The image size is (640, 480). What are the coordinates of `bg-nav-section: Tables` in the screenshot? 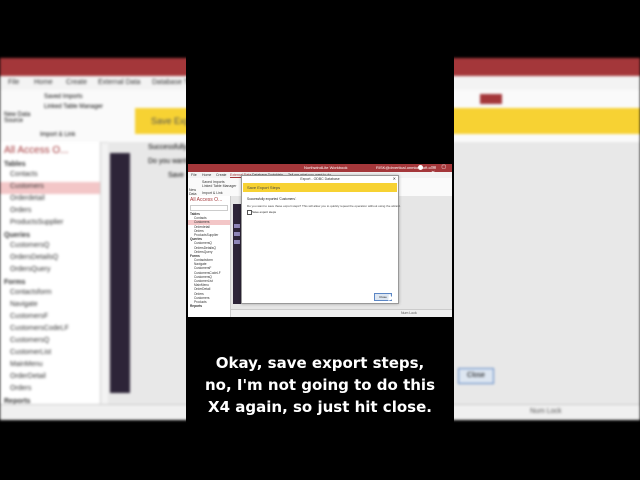 It's located at (15, 164).